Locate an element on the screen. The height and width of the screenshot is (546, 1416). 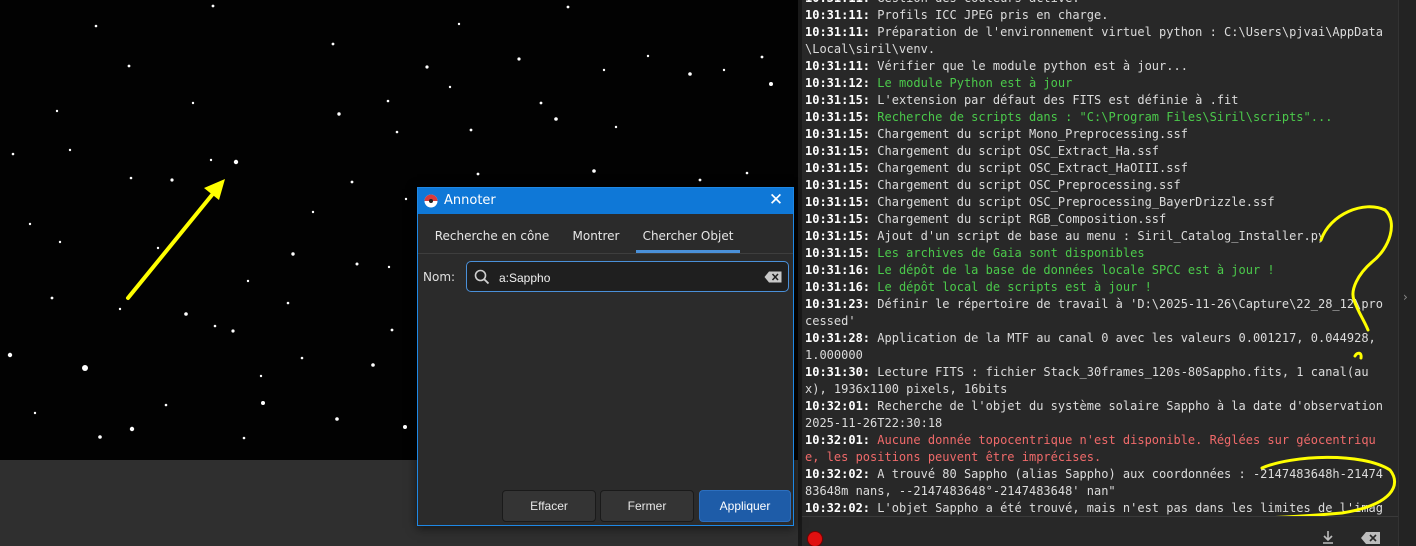
log-message: Le dépôt local de scripts est à jour ! is located at coordinates (1014, 287).